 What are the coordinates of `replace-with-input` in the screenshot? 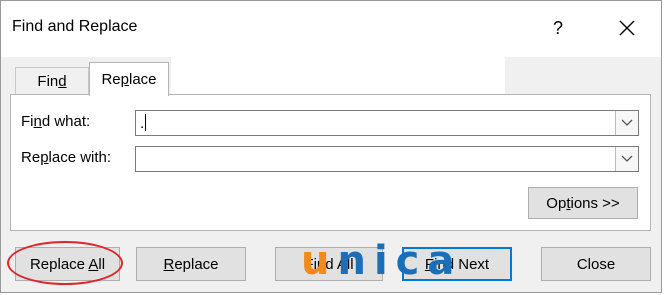 It's located at (387, 159).